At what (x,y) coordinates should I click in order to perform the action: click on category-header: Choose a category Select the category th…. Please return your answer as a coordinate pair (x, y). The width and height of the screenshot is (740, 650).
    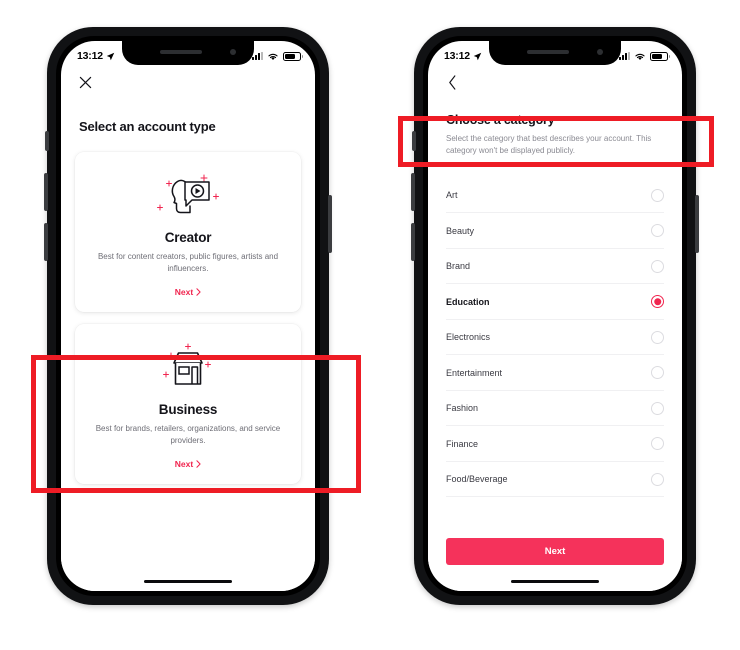
    Looking at the image, I should click on (555, 127).